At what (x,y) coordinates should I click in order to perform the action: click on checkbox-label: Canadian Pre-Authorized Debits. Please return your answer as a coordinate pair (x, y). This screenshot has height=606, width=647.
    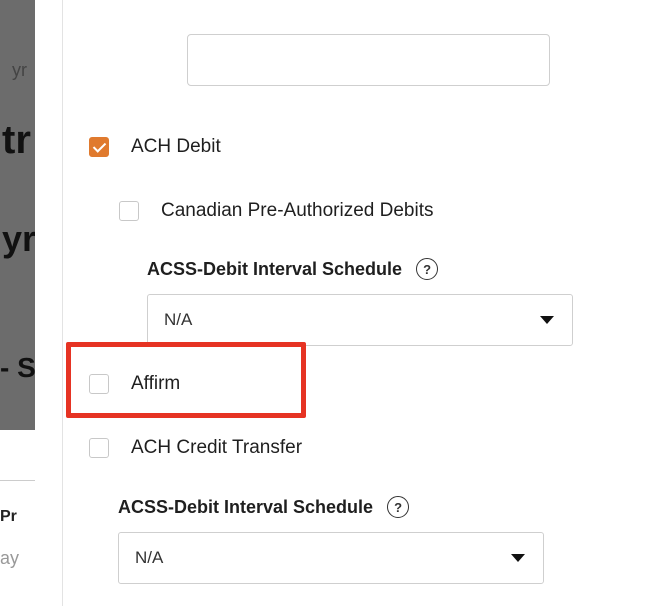
    Looking at the image, I should click on (297, 210).